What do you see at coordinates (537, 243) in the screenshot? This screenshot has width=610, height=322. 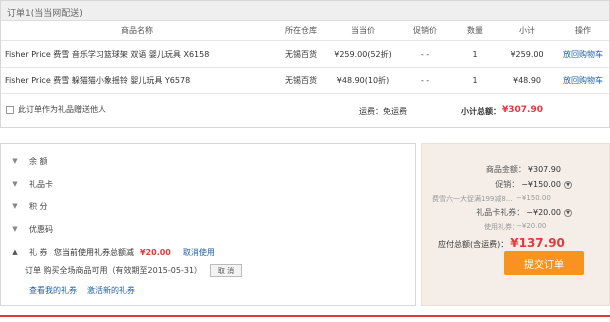 I see `payable-total-value: ¥137.90` at bounding box center [537, 243].